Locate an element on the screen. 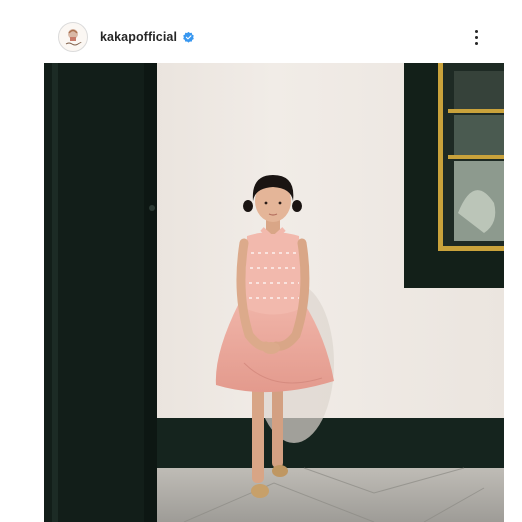 This screenshot has width=522, height=522. verified-badge-icon is located at coordinates (188, 37).